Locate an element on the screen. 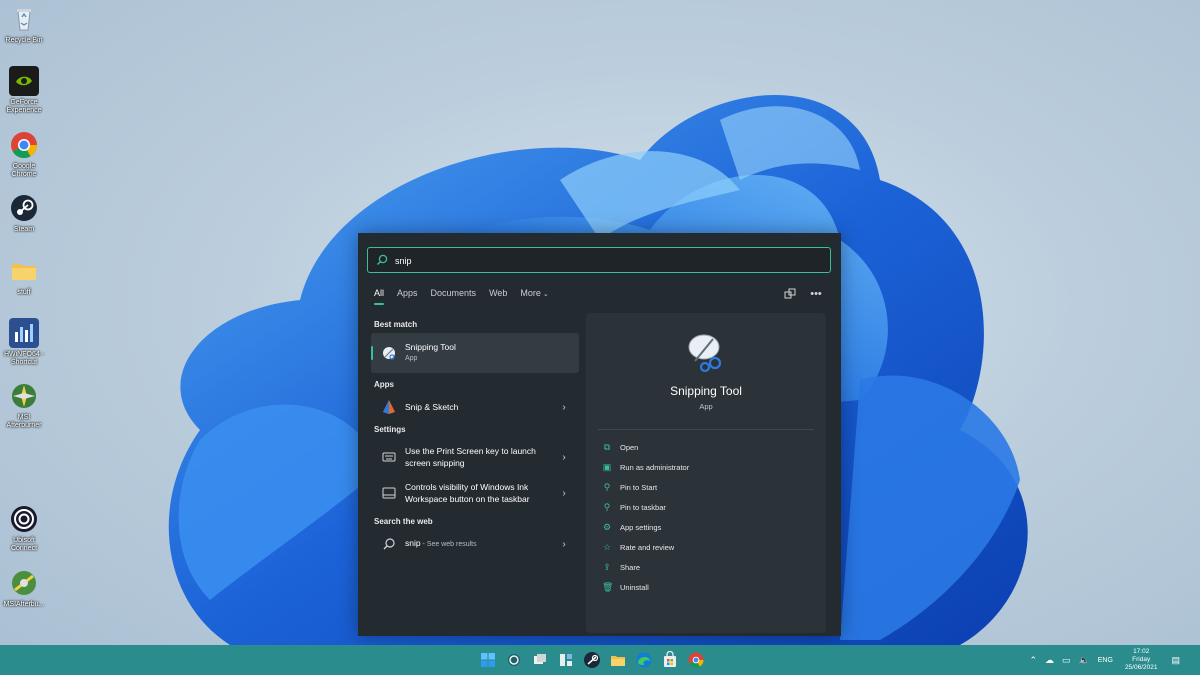 This screenshot has width=1200, height=675. desktop-icon-msi-afterburner: MSI Afterburner is located at coordinates (24, 405).